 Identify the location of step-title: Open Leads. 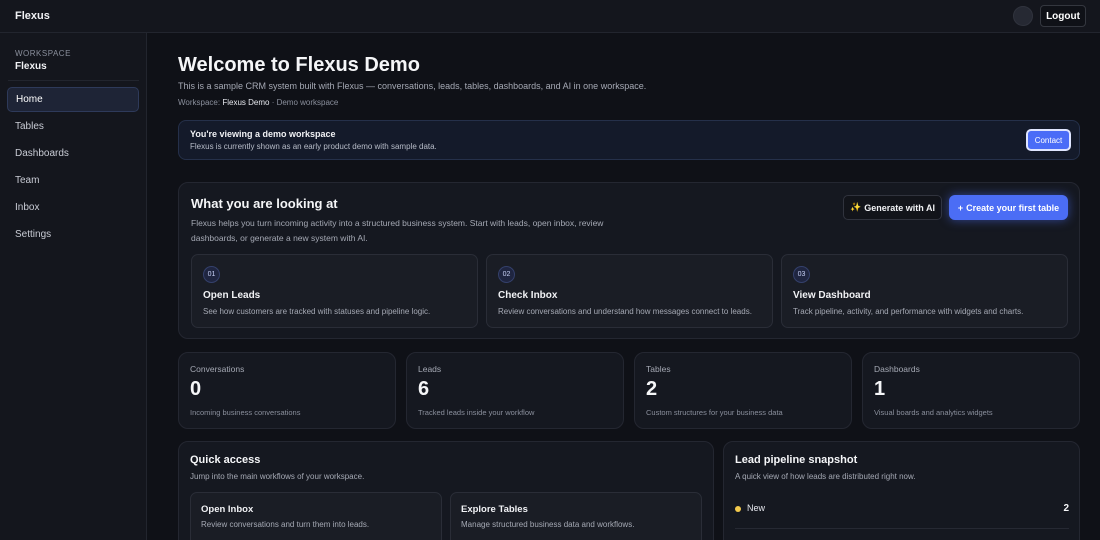
(232, 295).